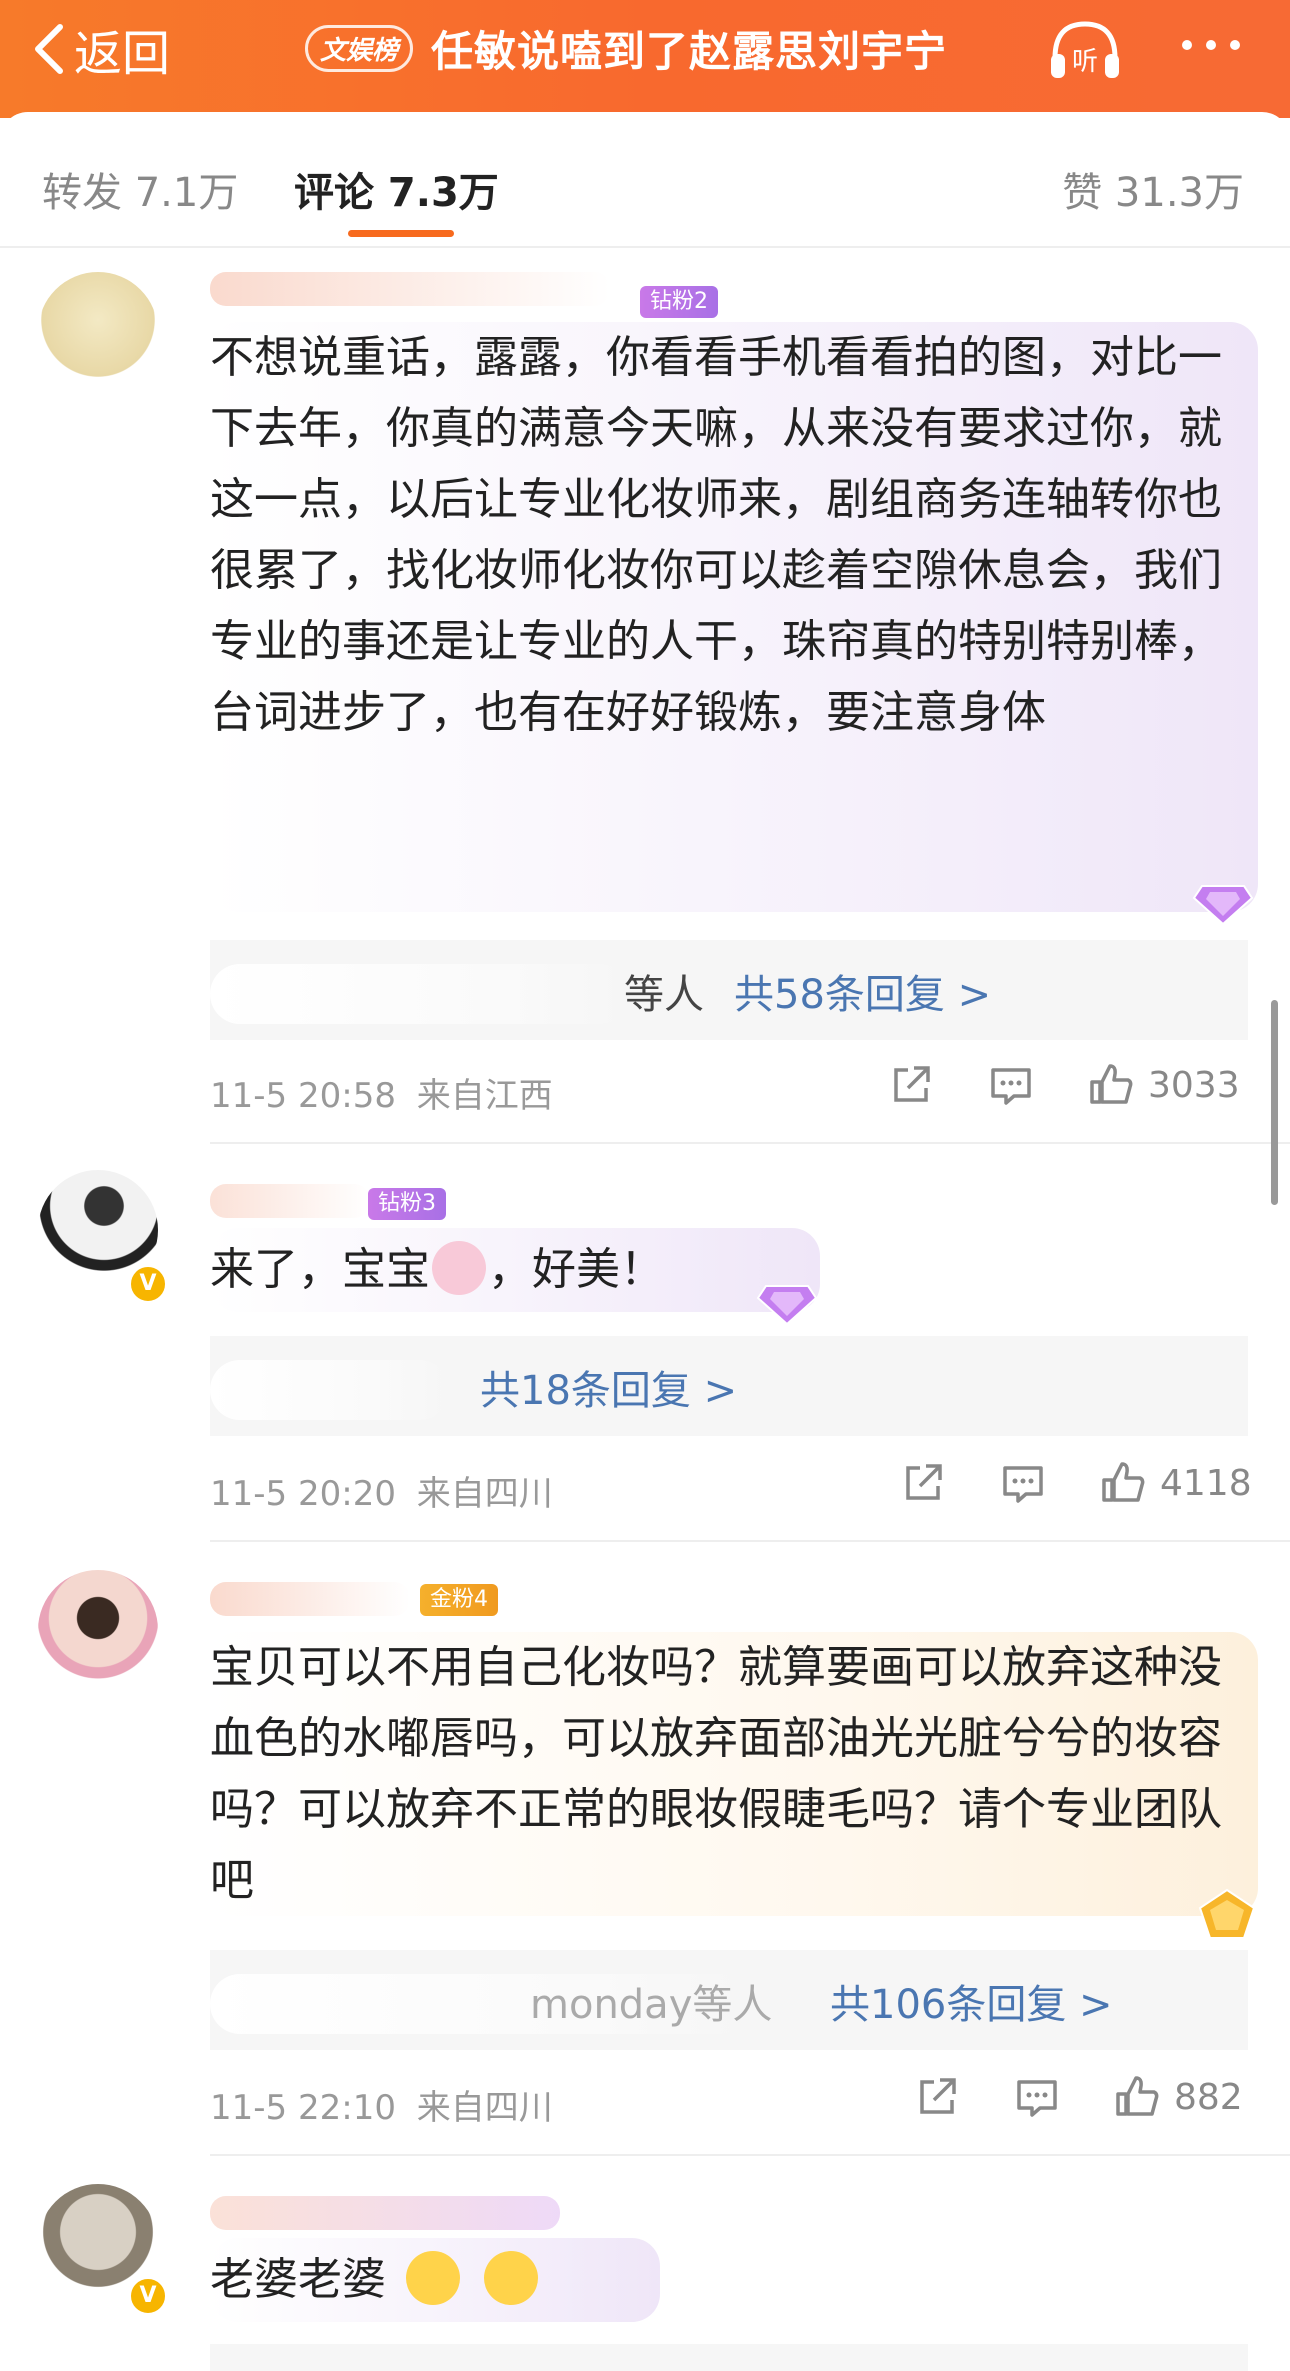 This screenshot has width=1290, height=2371. I want to click on bunny-emoji, so click(459, 1268).